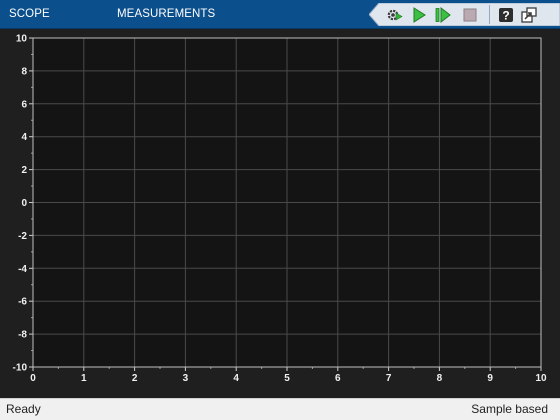 This screenshot has height=420, width=560. What do you see at coordinates (489, 14) in the screenshot?
I see `toolbar-separator` at bounding box center [489, 14].